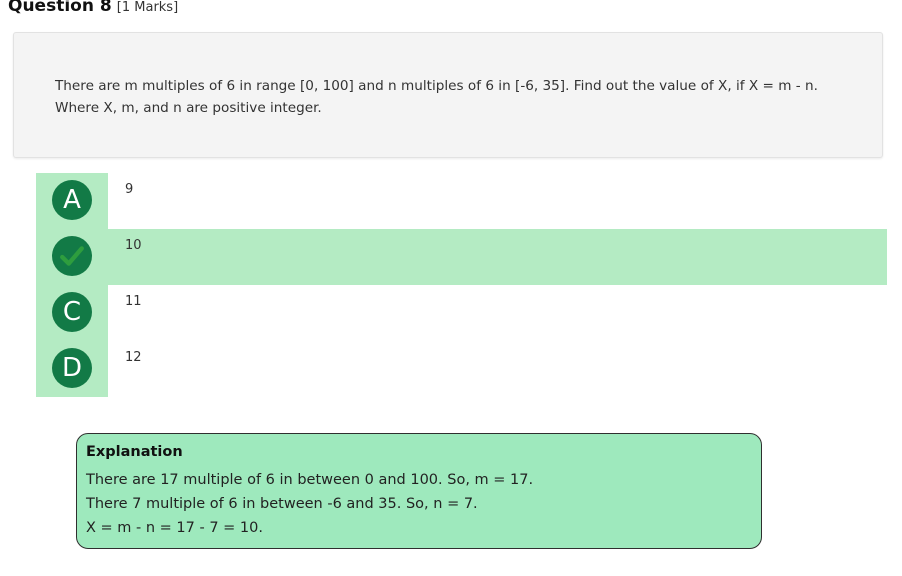 Image resolution: width=902 pixels, height=576 pixels. What do you see at coordinates (461, 313) in the screenshot?
I see `option-c: C 11` at bounding box center [461, 313].